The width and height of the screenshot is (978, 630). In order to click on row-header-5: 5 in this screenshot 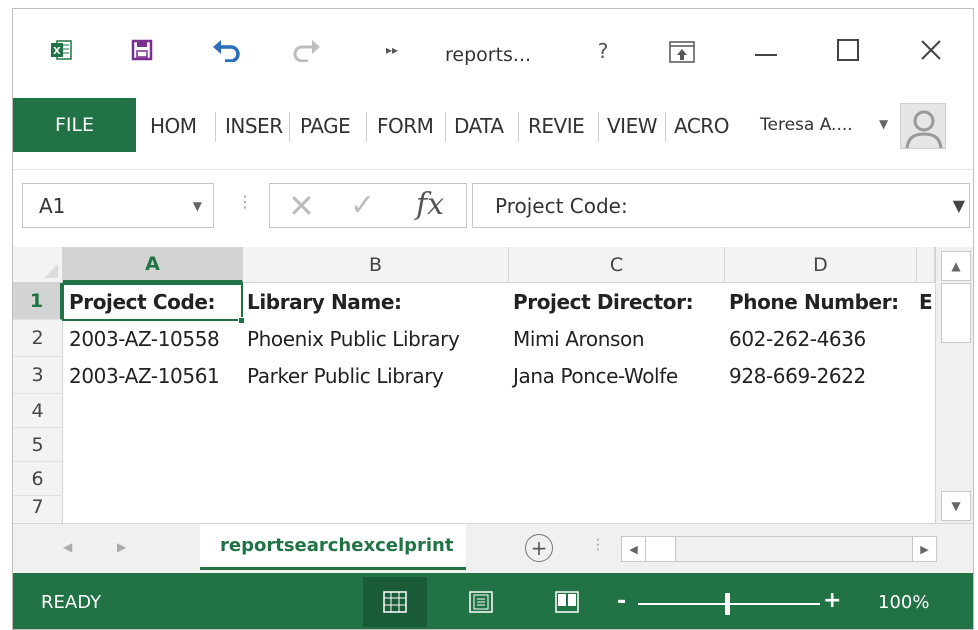, I will do `click(38, 445)`.